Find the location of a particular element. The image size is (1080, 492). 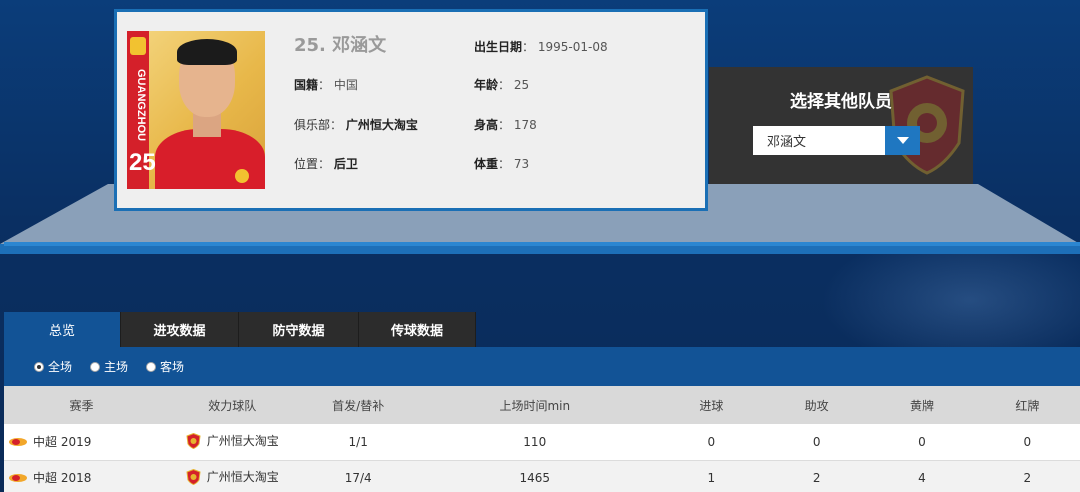

club-value: 广州恒大淘宝 is located at coordinates (381, 125).